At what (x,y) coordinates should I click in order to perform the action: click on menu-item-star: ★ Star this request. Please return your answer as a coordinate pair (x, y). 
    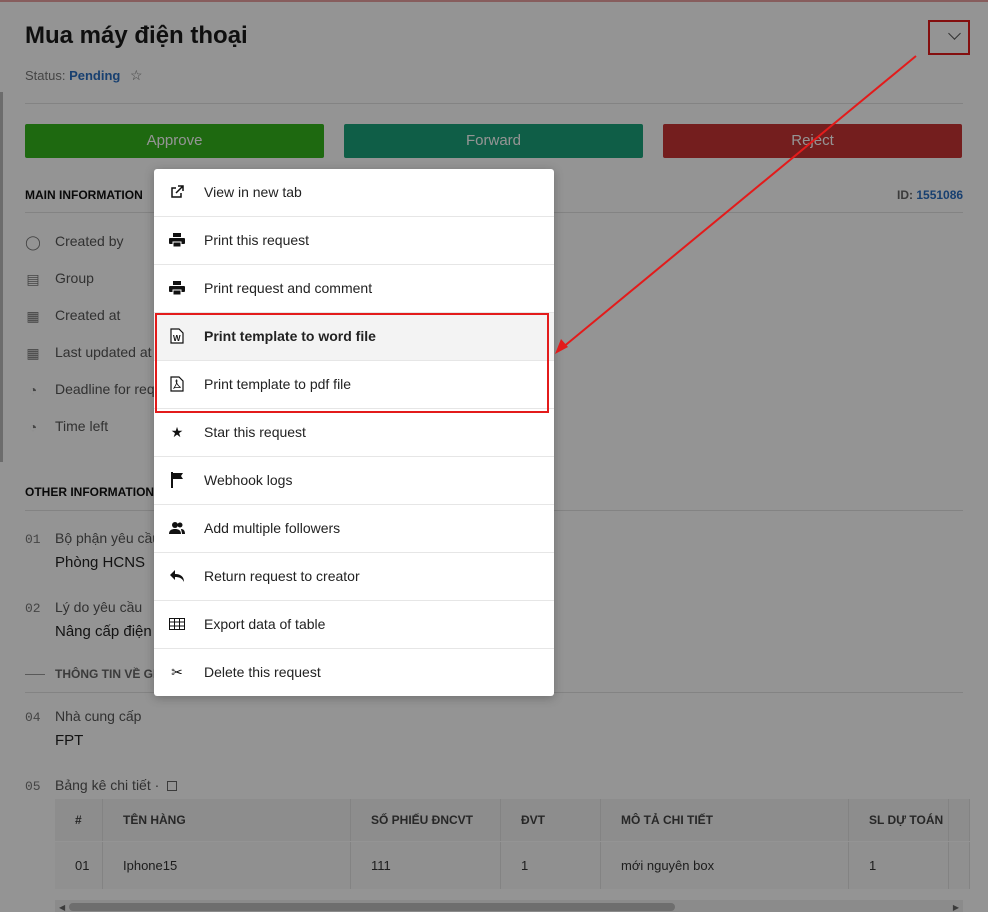
    Looking at the image, I should click on (354, 433).